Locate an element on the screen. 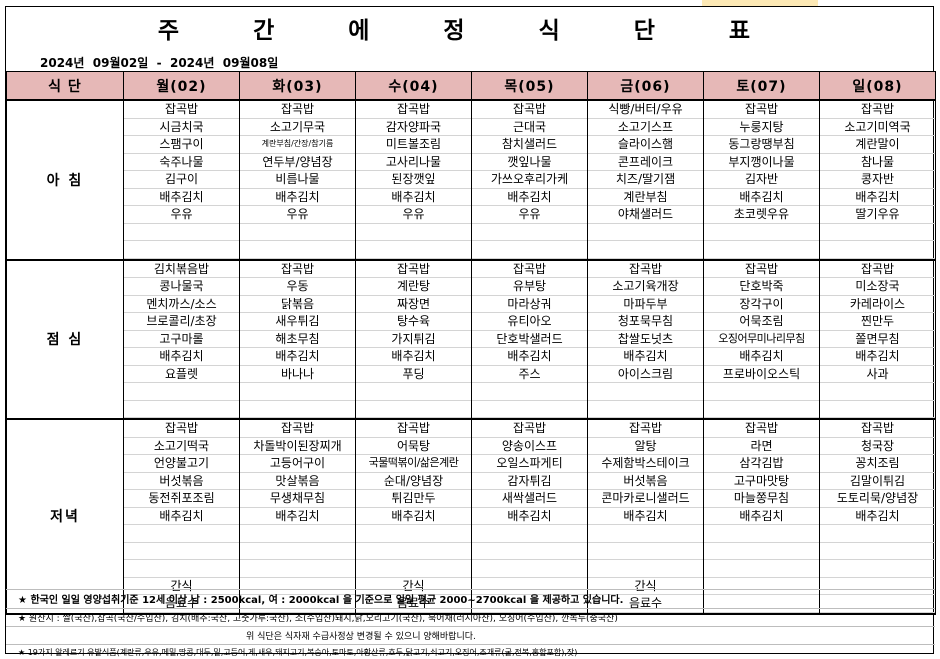  day-header-mon: 월(02) is located at coordinates (181, 86).